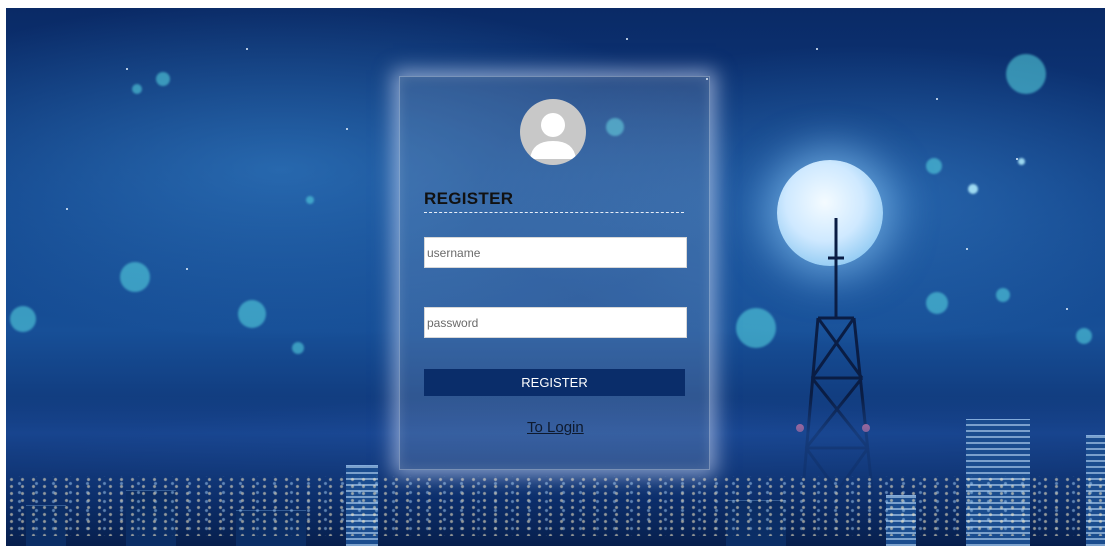 Image resolution: width=1105 pixels, height=546 pixels. Describe the element at coordinates (555, 252) in the screenshot. I see `username-input` at that location.